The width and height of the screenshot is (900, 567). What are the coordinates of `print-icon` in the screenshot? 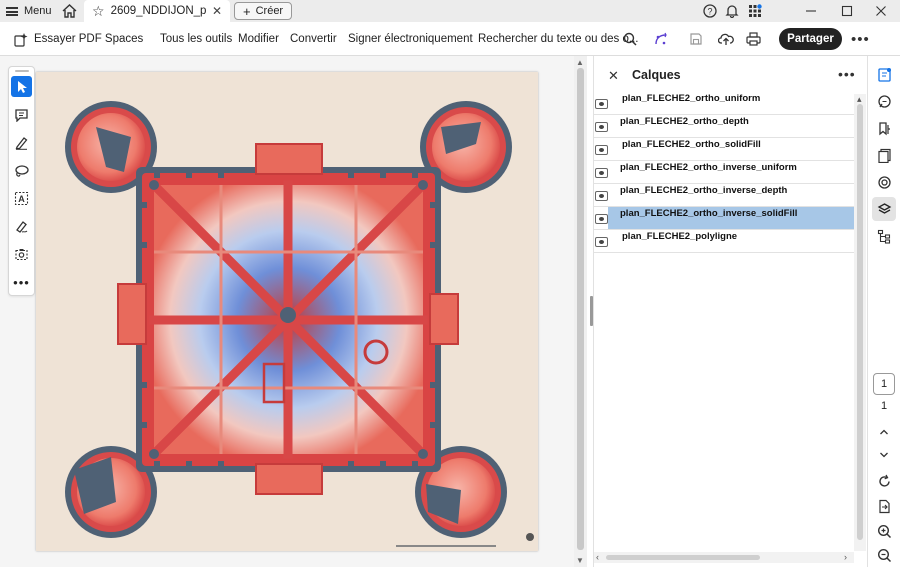 It's located at (753, 39).